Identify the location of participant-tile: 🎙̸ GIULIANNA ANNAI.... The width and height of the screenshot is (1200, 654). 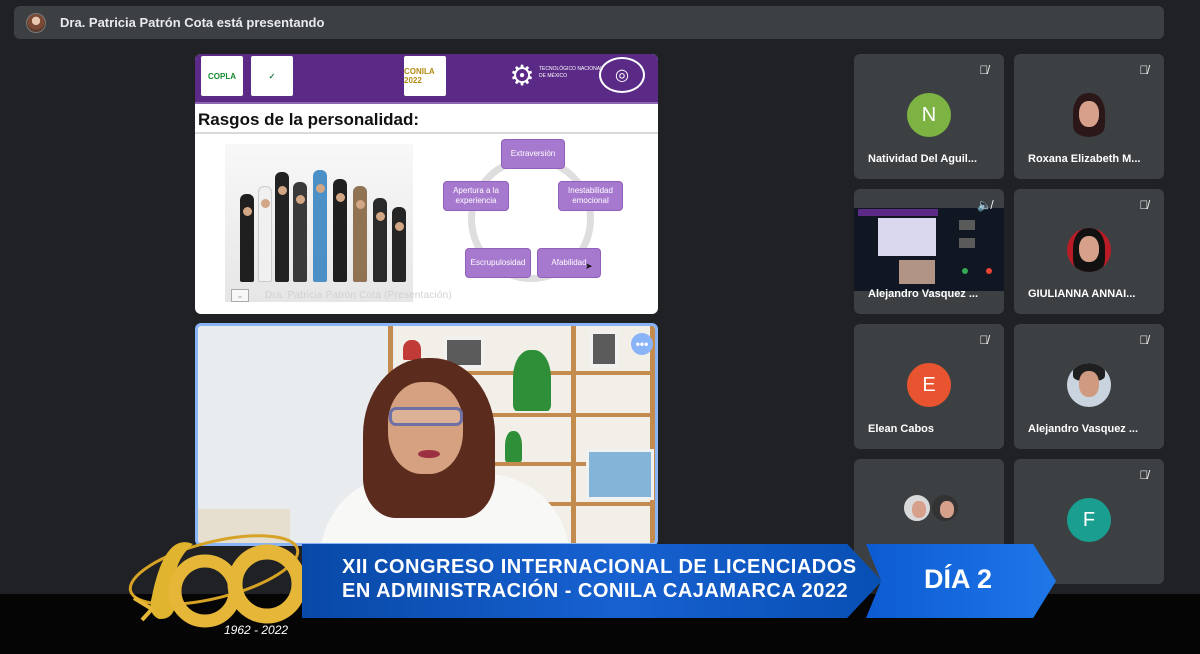
(1089, 251).